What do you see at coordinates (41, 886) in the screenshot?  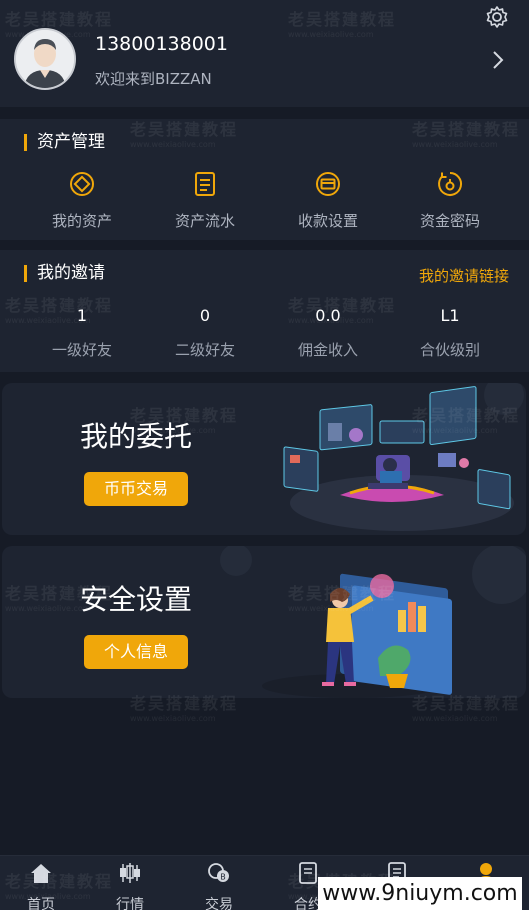 I see `nav-home: 首页` at bounding box center [41, 886].